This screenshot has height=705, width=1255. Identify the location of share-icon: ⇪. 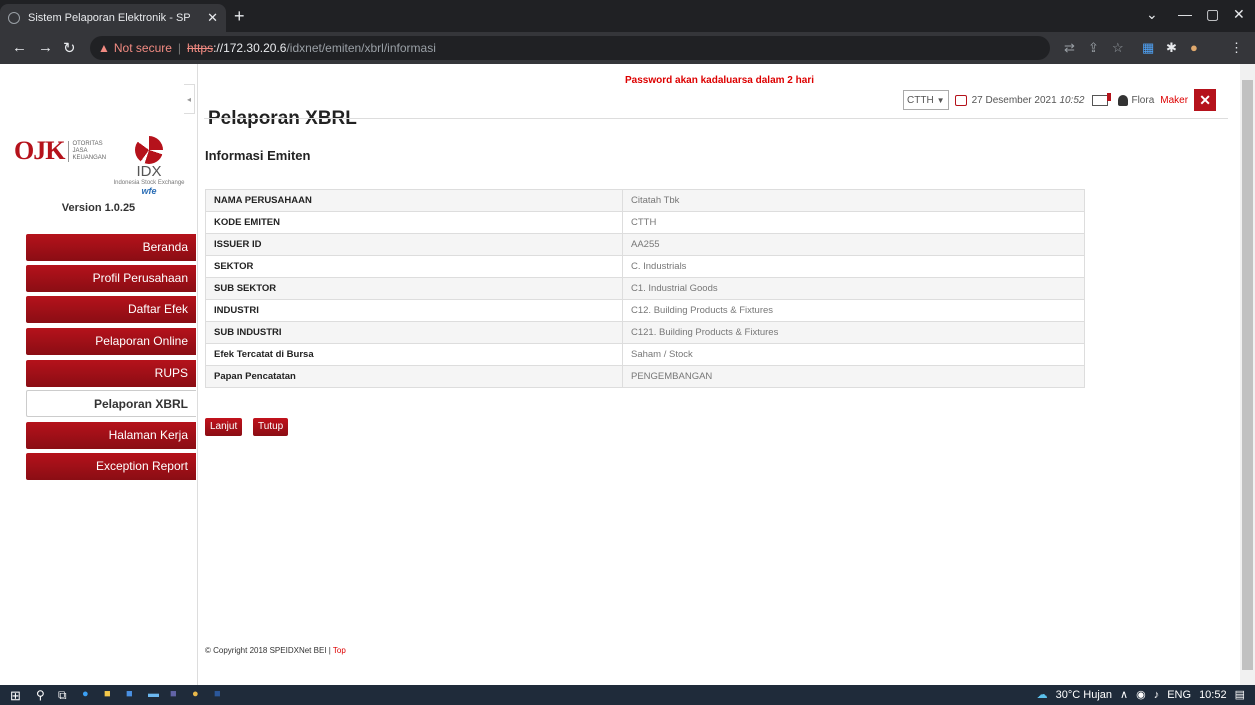
(1093, 48).